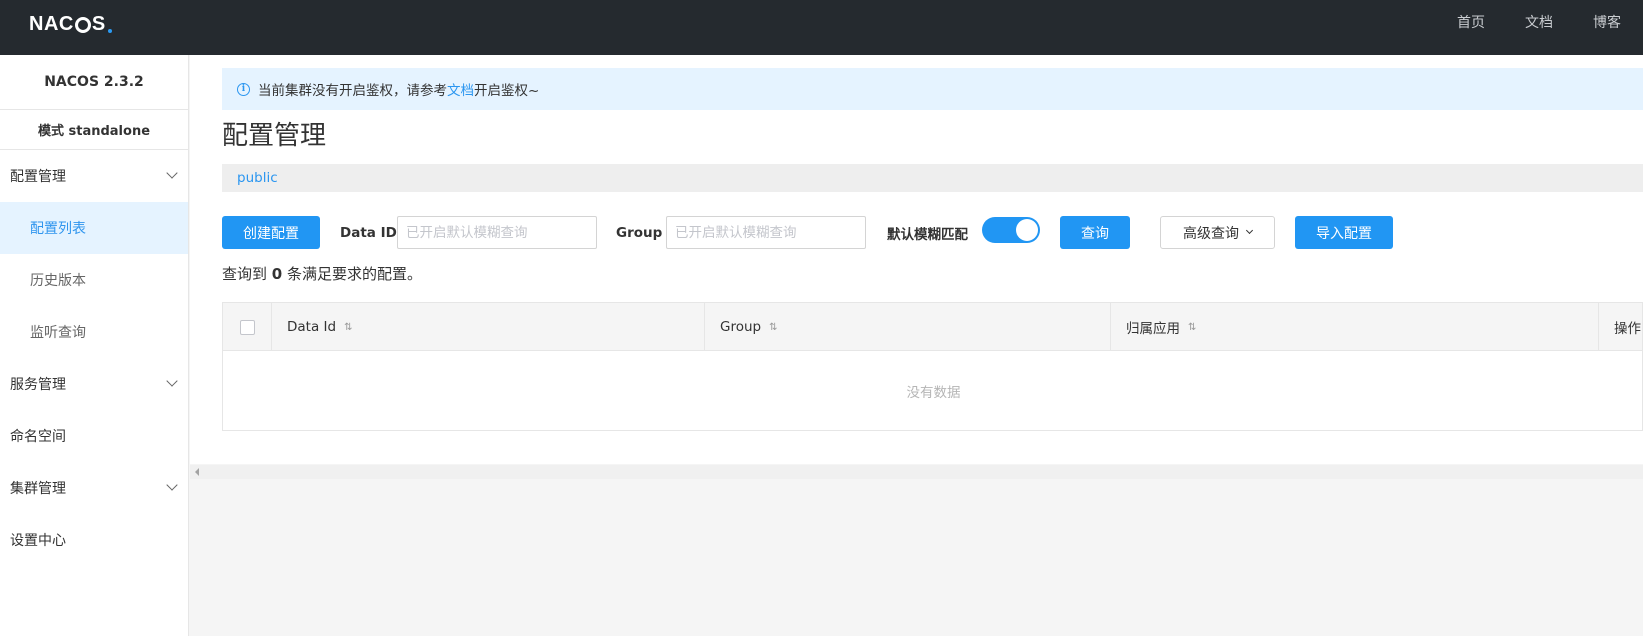  What do you see at coordinates (488, 327) in the screenshot?
I see `column-header-dataid: Data Id ⇅` at bounding box center [488, 327].